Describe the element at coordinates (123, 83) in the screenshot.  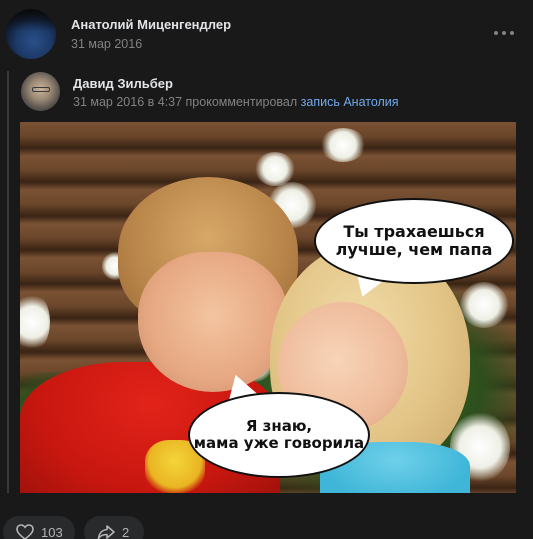
I see `commenter-name: Давид Зильбер` at that location.